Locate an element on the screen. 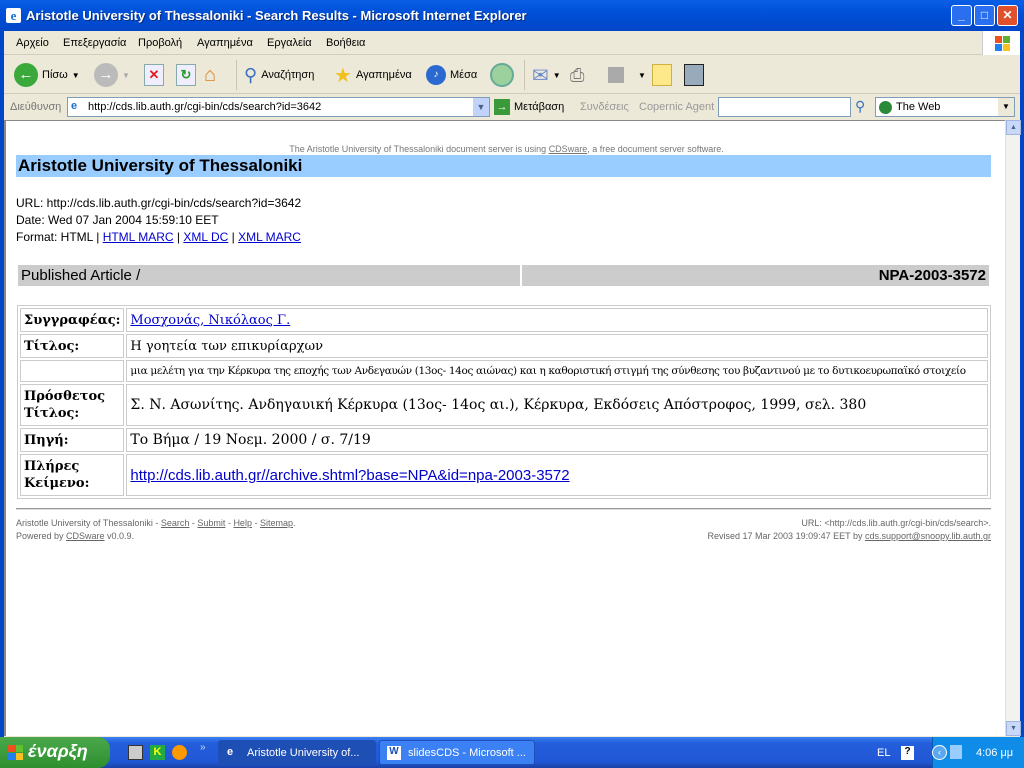  window-frame-right is located at coordinates (1022, 384).